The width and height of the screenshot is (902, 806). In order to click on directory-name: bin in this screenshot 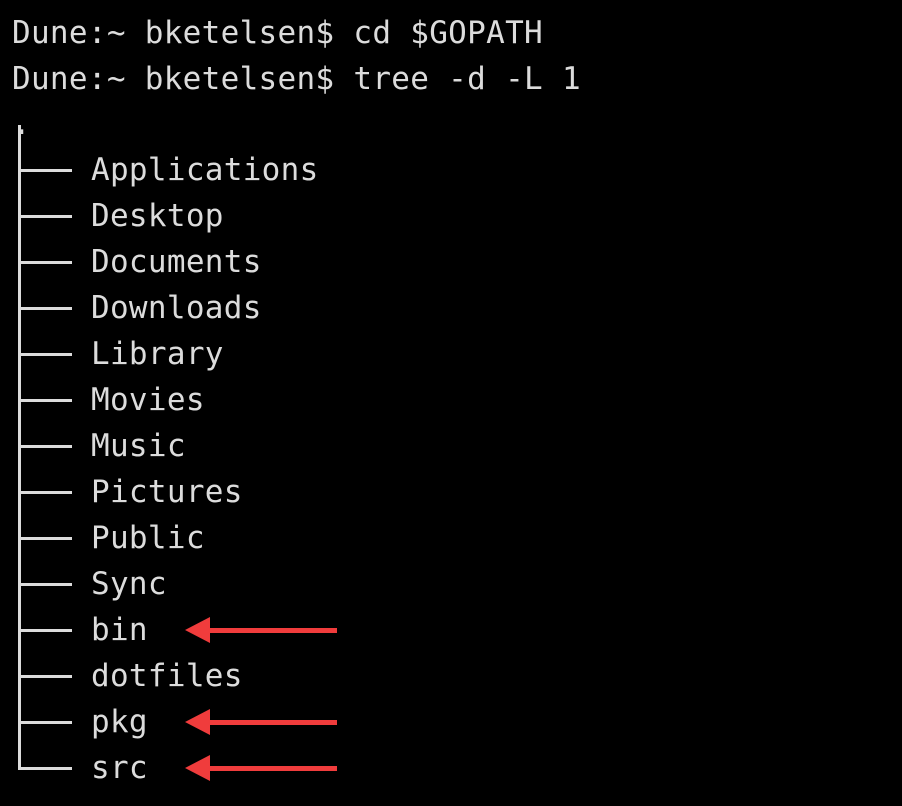, I will do `click(119, 630)`.